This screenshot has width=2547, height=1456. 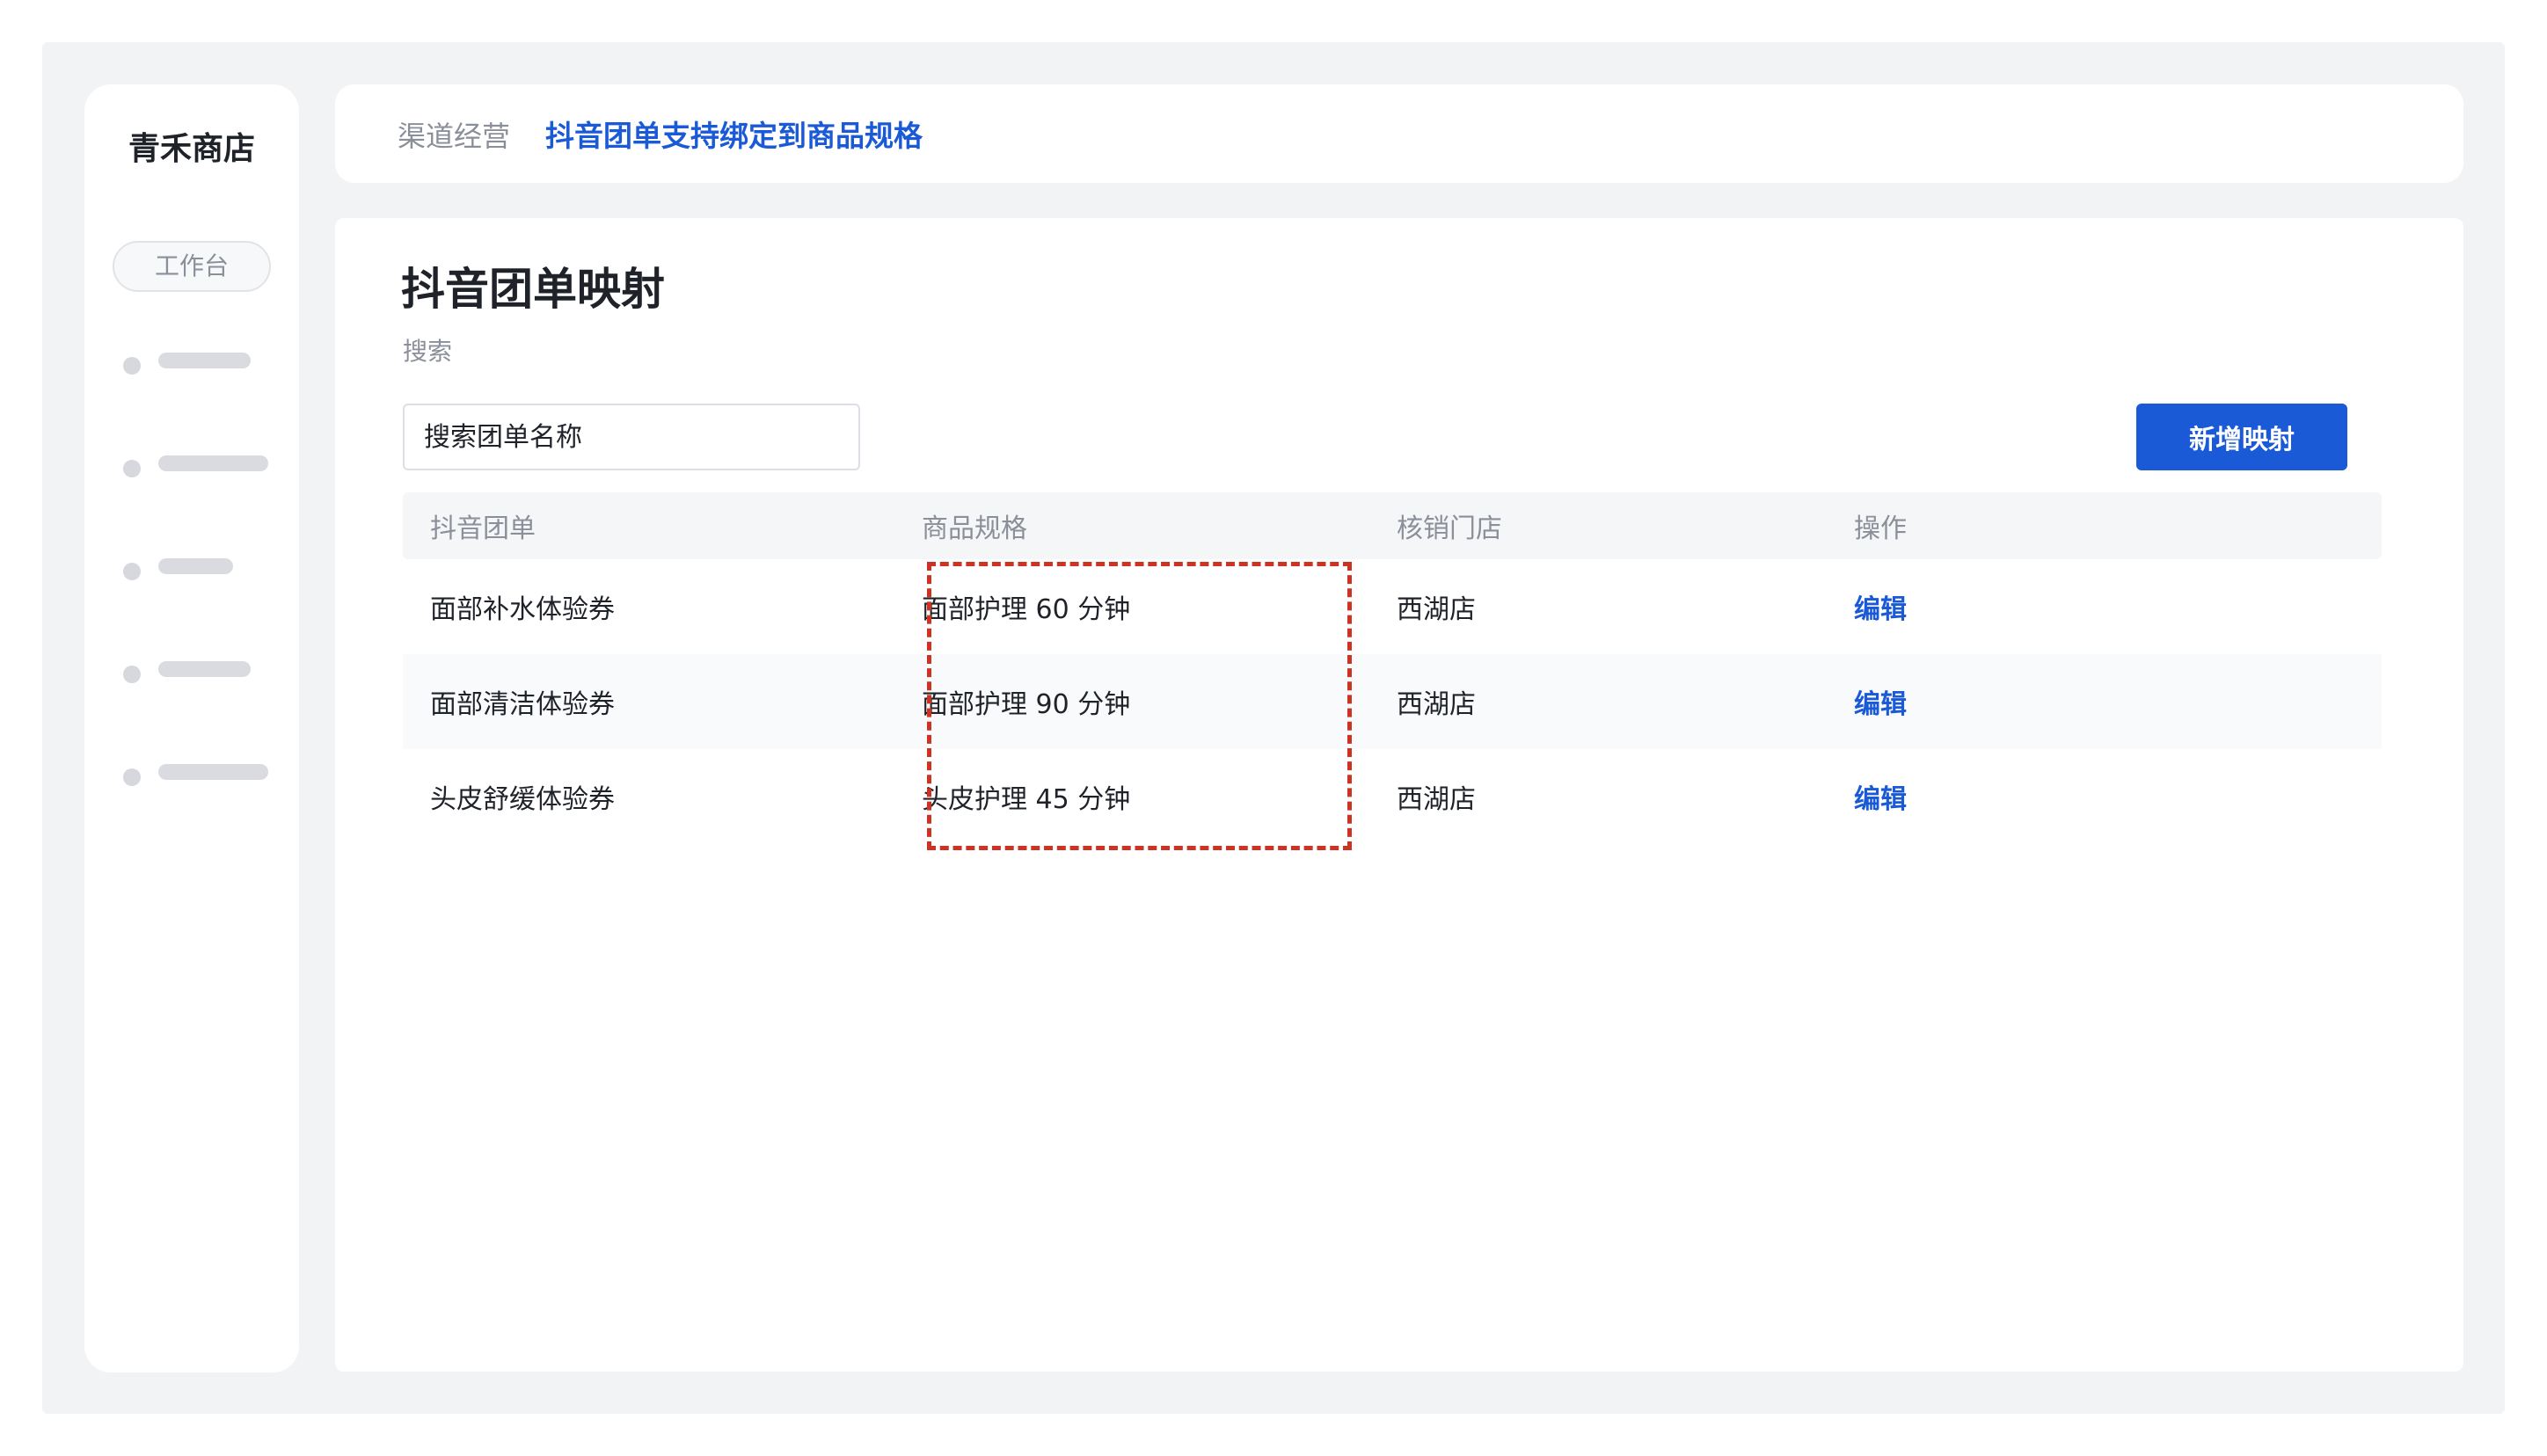 I want to click on column-header-action: 操作, so click(x=1880, y=528).